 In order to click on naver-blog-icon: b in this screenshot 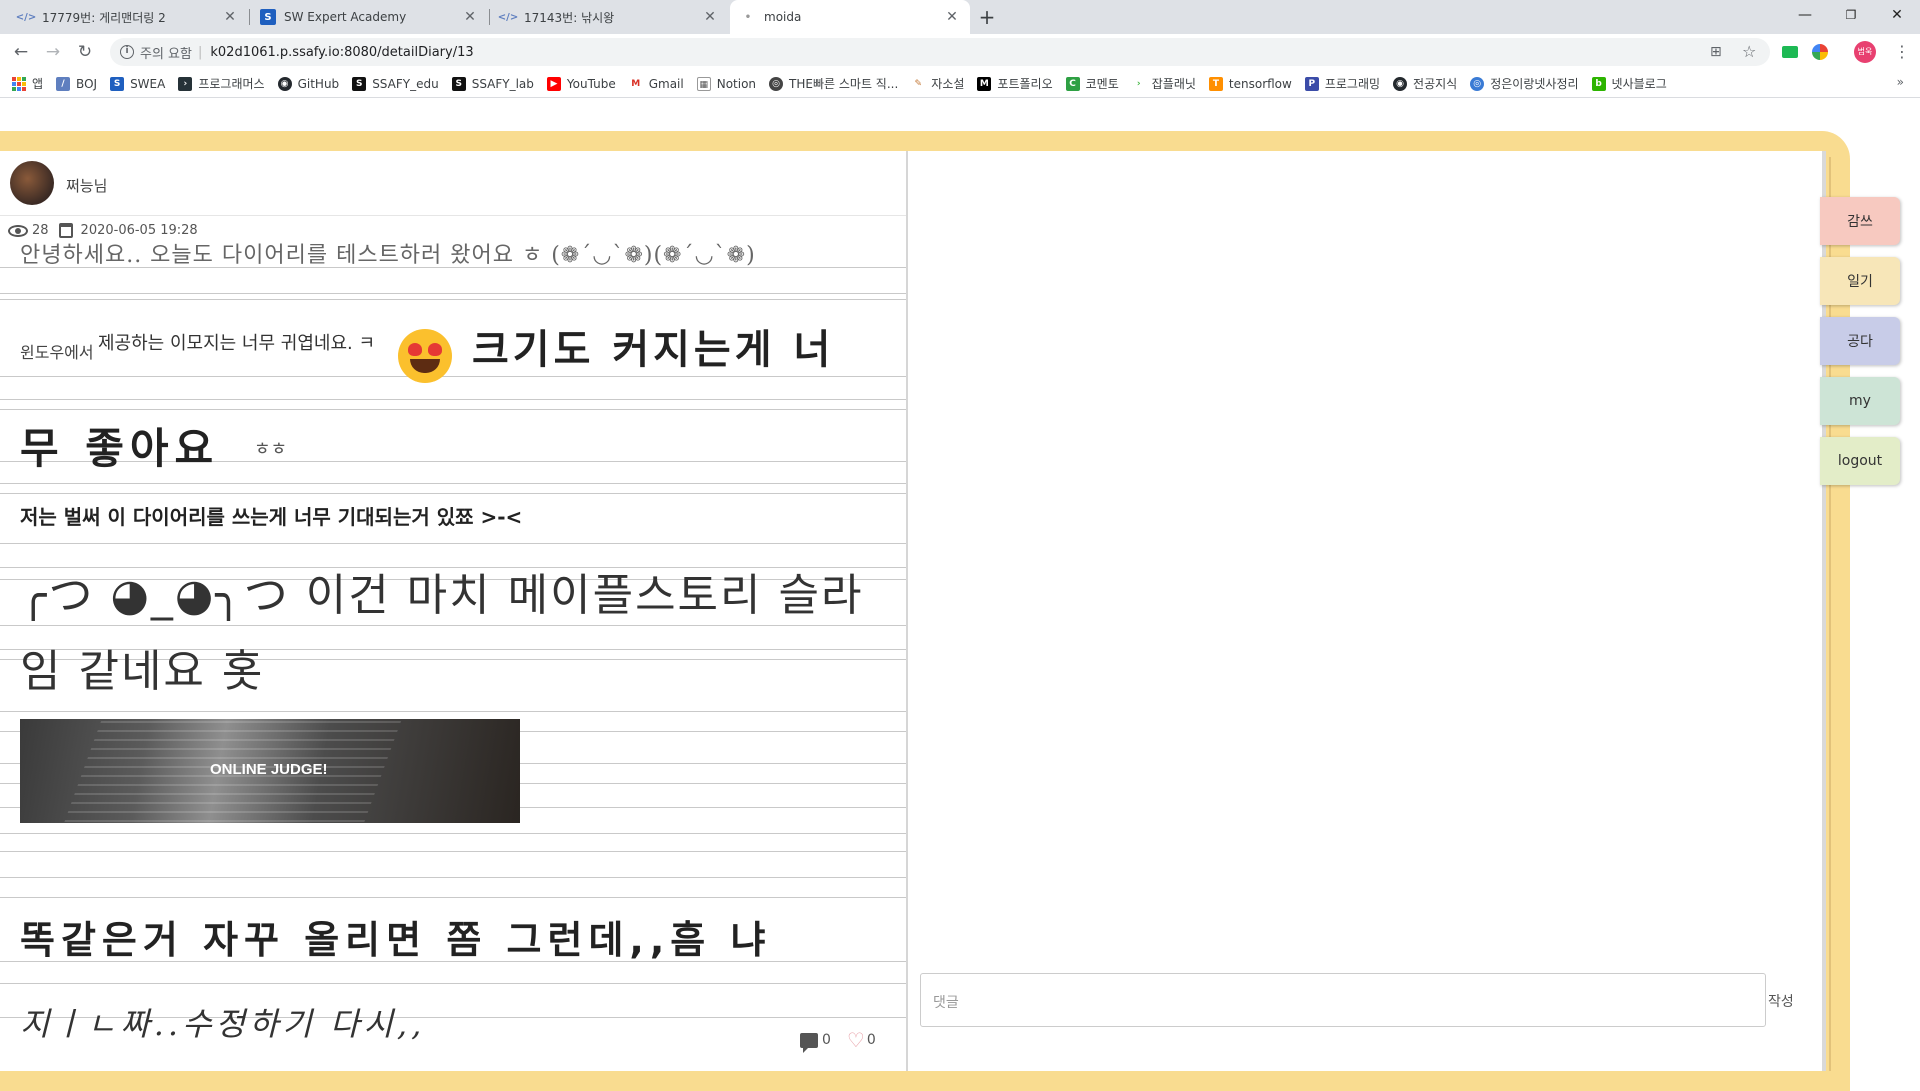, I will do `click(1598, 83)`.